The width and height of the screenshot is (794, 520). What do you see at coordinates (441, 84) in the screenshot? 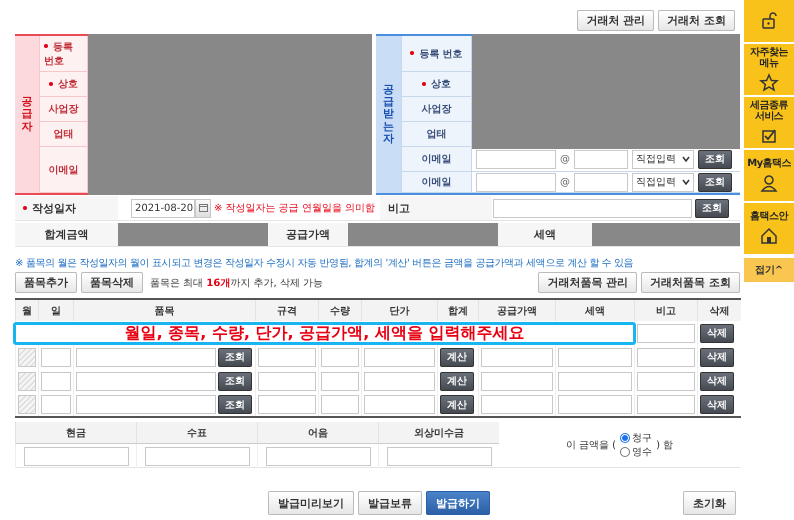
I see `field-label: 상호` at bounding box center [441, 84].